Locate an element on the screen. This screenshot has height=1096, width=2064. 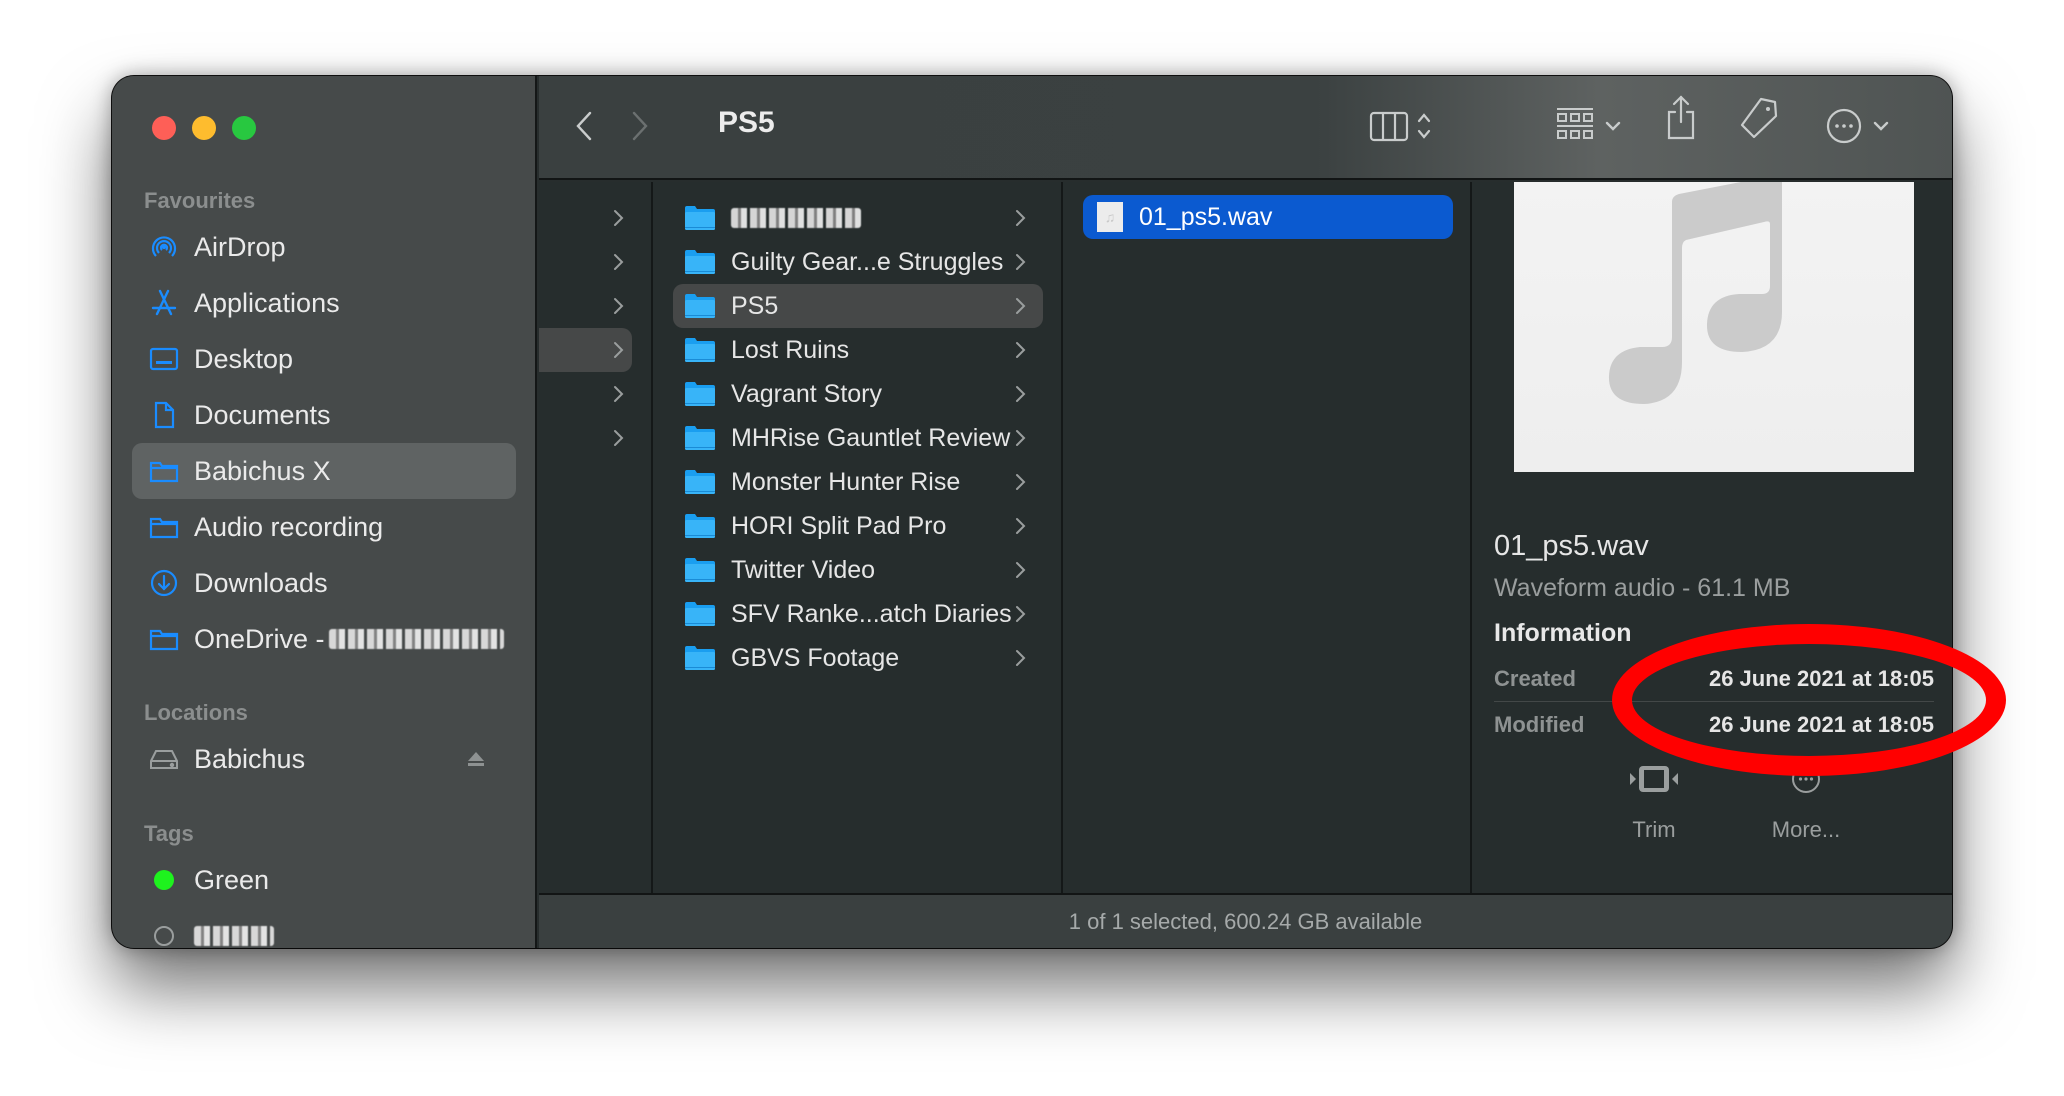
folder-row: HORI Split Pad Pro is located at coordinates (858, 526).